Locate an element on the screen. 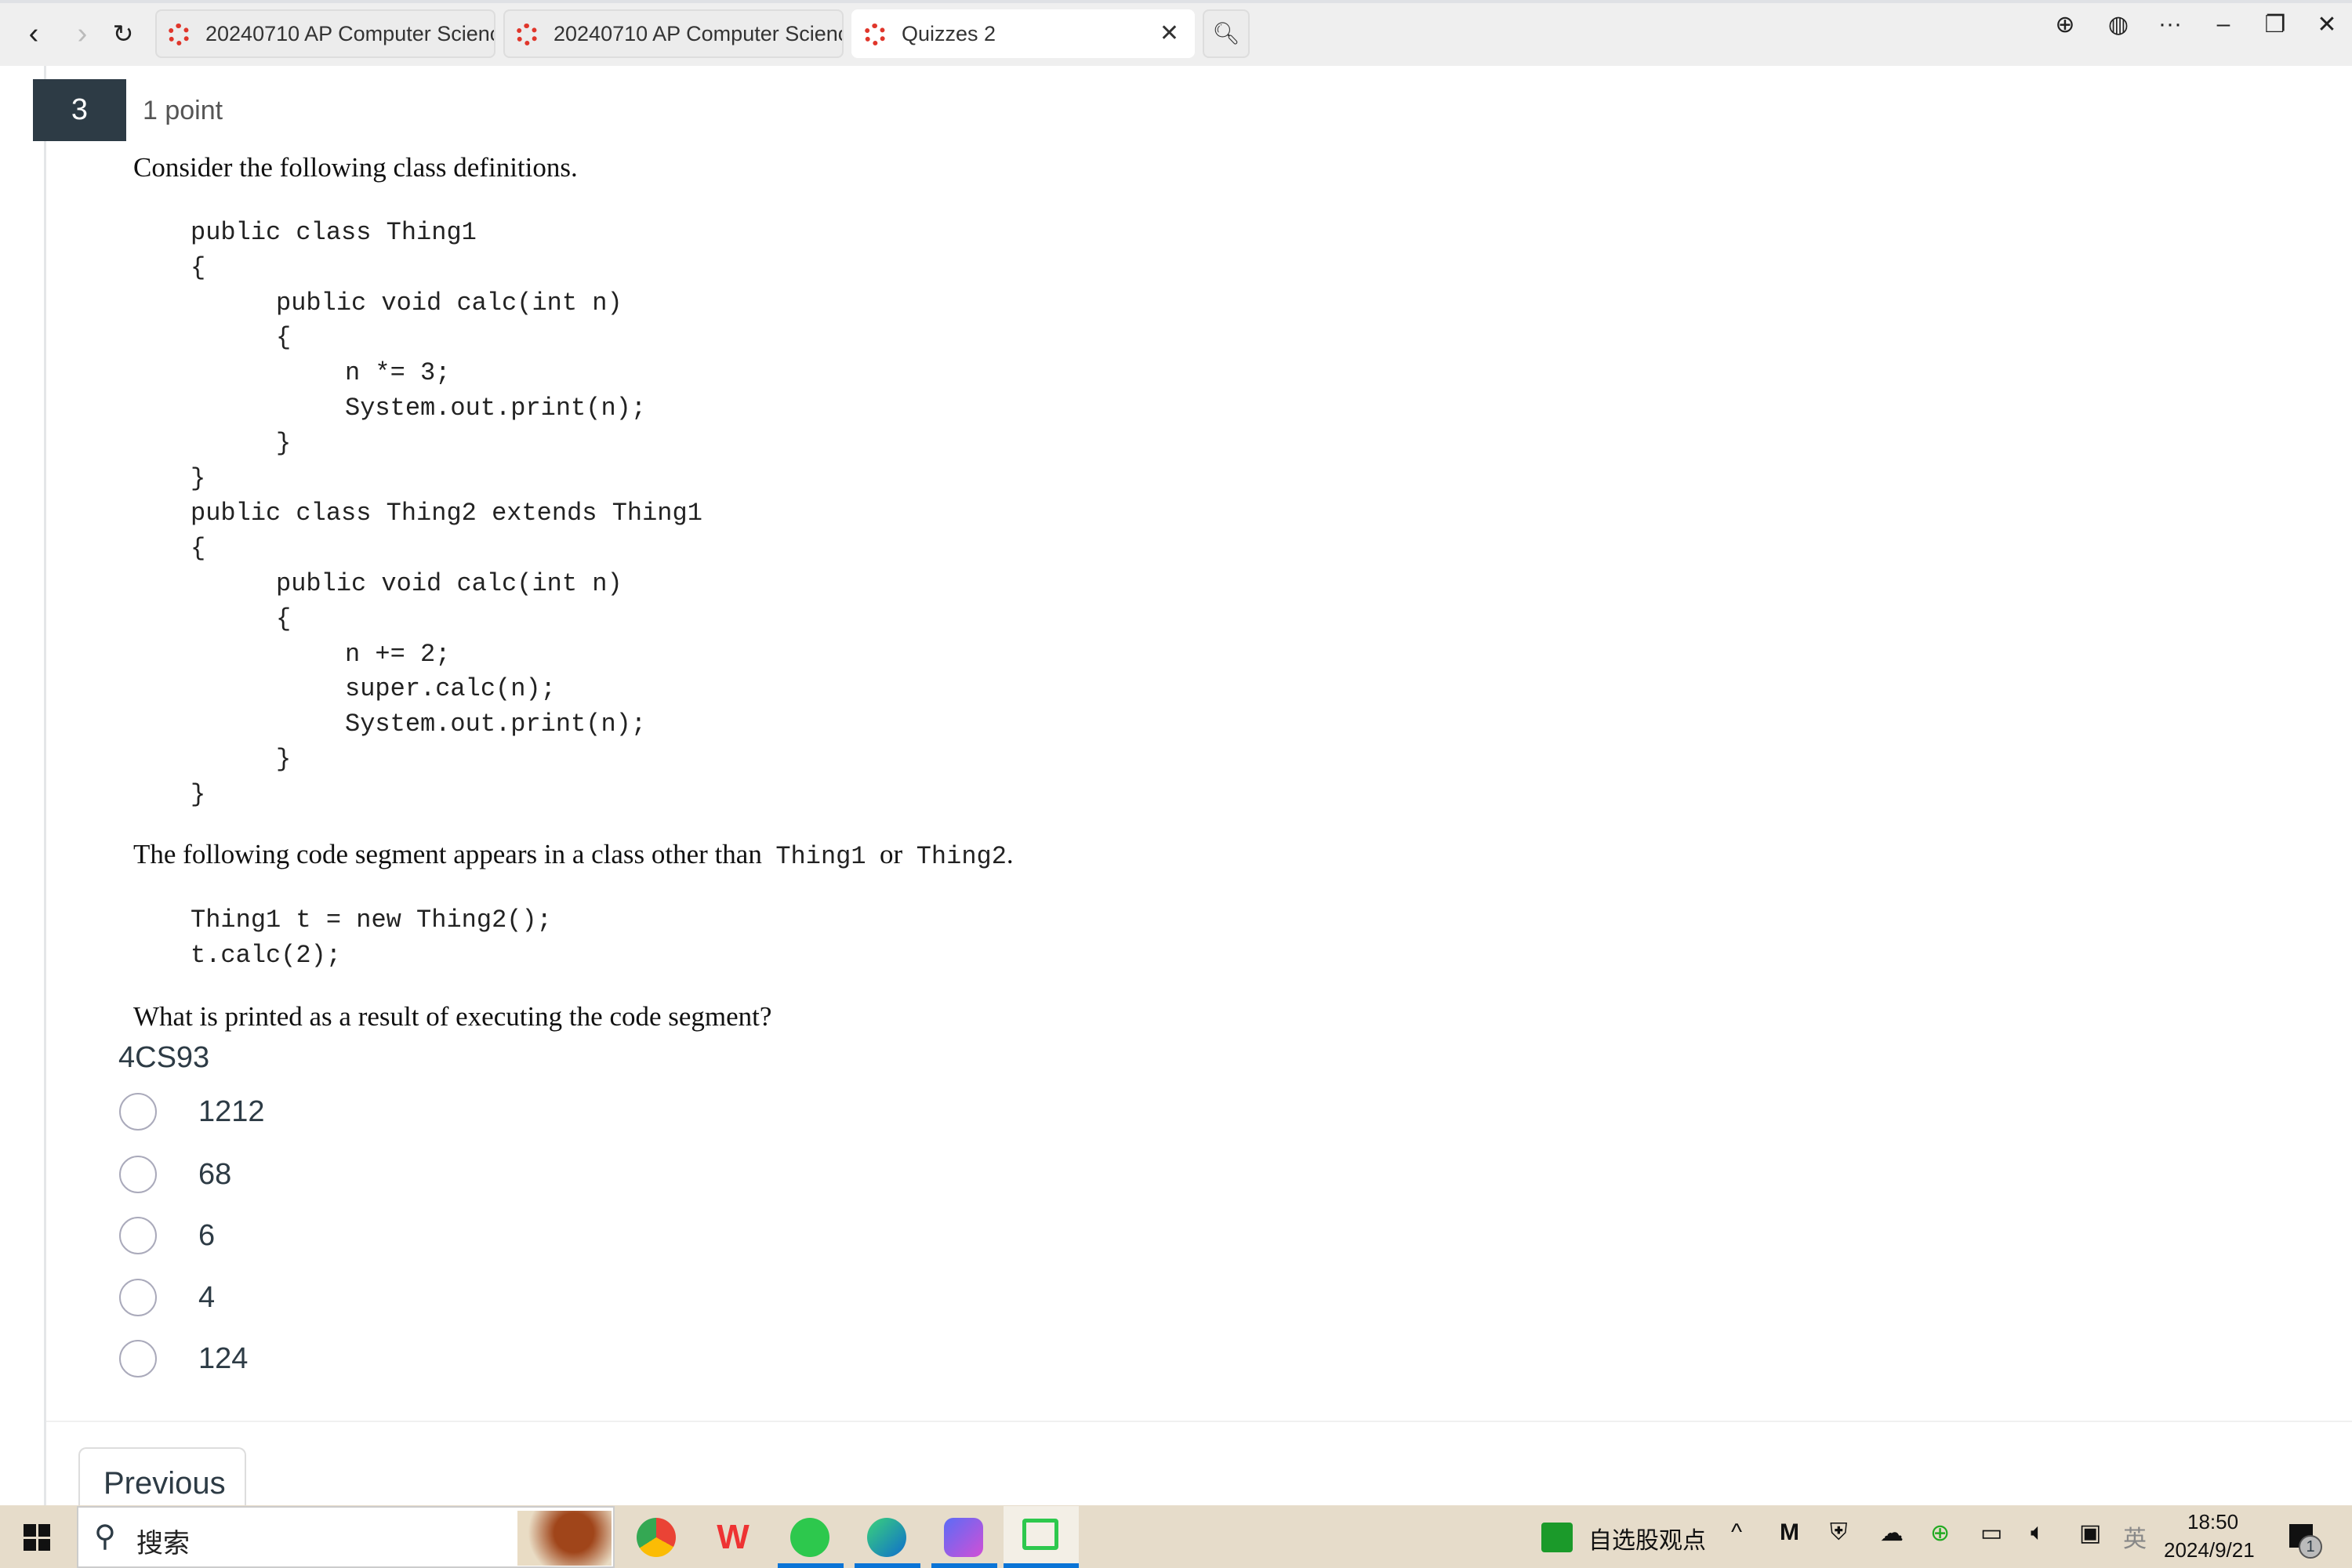  stock-news-label: 自选股观点 is located at coordinates (1647, 1538).